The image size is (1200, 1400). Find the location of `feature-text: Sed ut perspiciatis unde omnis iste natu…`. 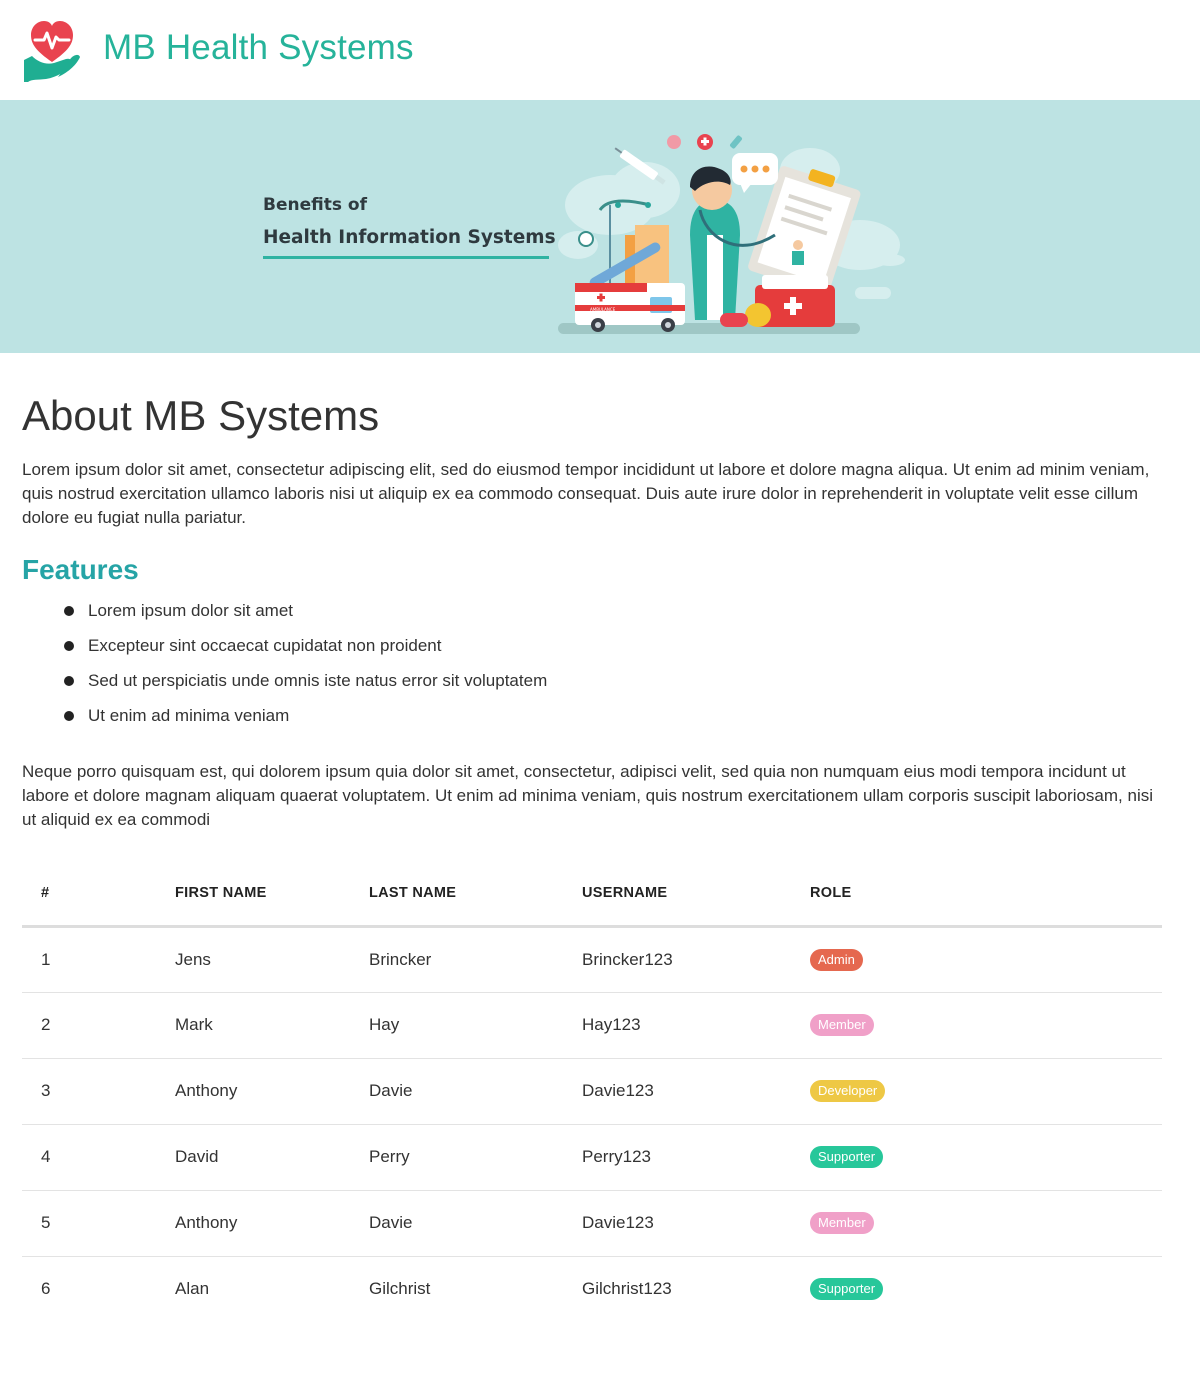

feature-text: Sed ut perspiciatis unde omnis iste natu… is located at coordinates (318, 680).